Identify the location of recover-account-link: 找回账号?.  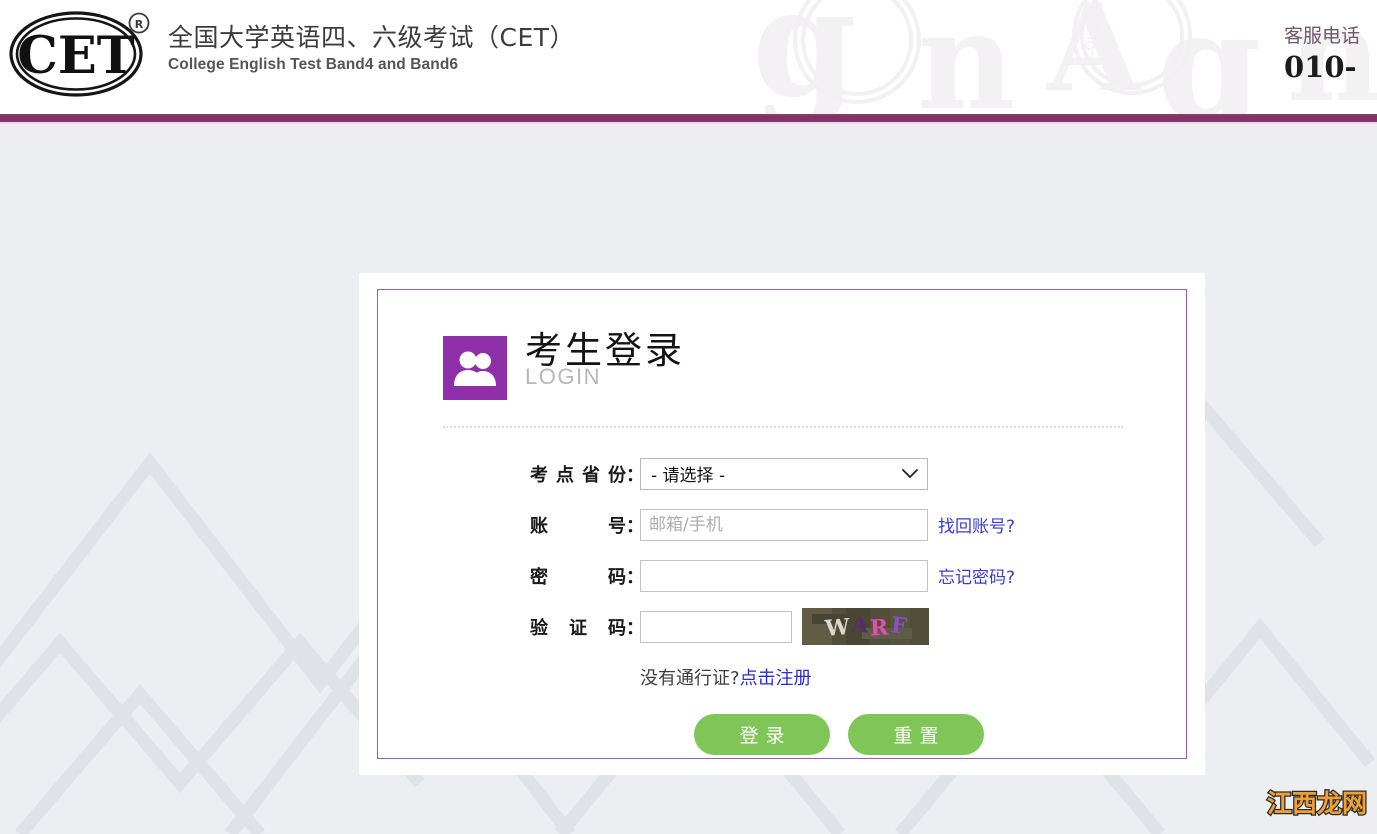
(976, 524).